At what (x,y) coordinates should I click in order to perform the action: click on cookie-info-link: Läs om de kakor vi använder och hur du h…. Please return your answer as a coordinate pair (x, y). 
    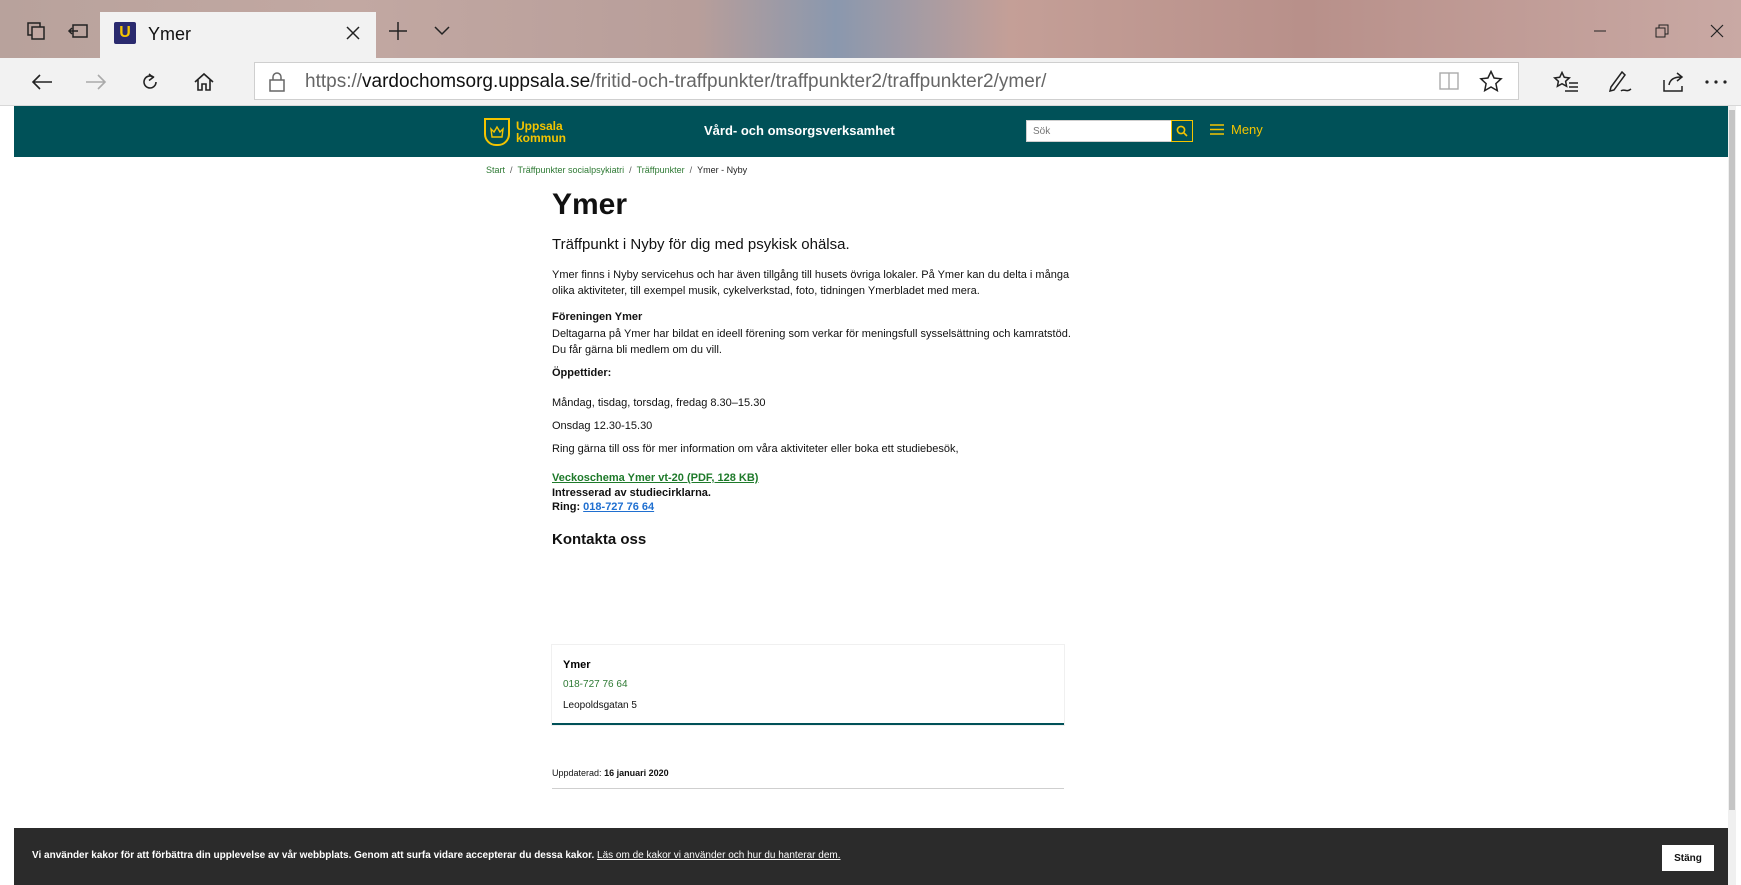
    Looking at the image, I should click on (718, 855).